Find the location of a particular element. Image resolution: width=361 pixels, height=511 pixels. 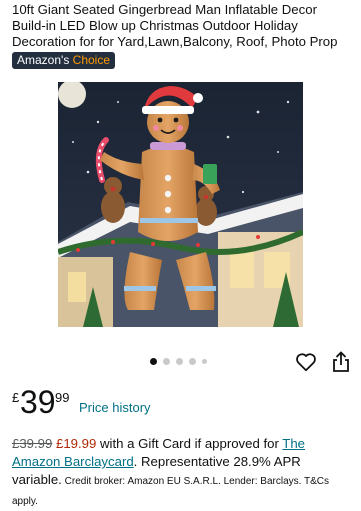

offer-price: £19.99 is located at coordinates (76, 443).